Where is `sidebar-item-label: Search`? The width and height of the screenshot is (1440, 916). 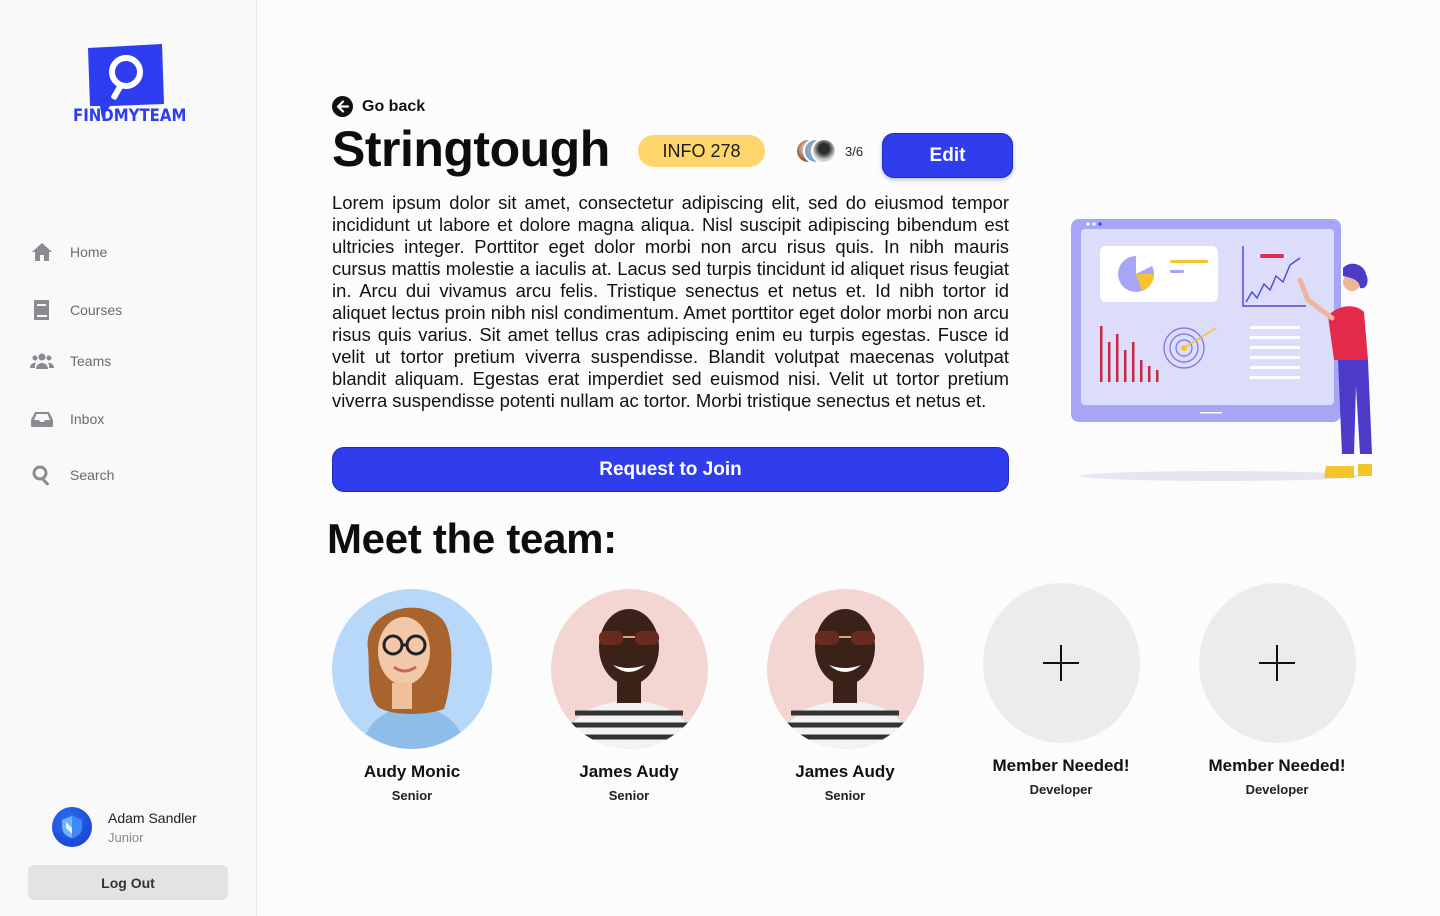
sidebar-item-label: Search is located at coordinates (92, 475).